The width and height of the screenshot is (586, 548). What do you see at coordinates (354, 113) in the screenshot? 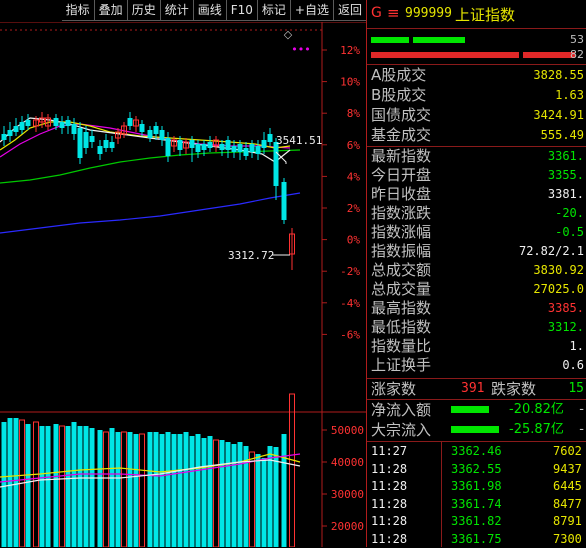
I see `price-axis-label: 8%` at bounding box center [354, 113].